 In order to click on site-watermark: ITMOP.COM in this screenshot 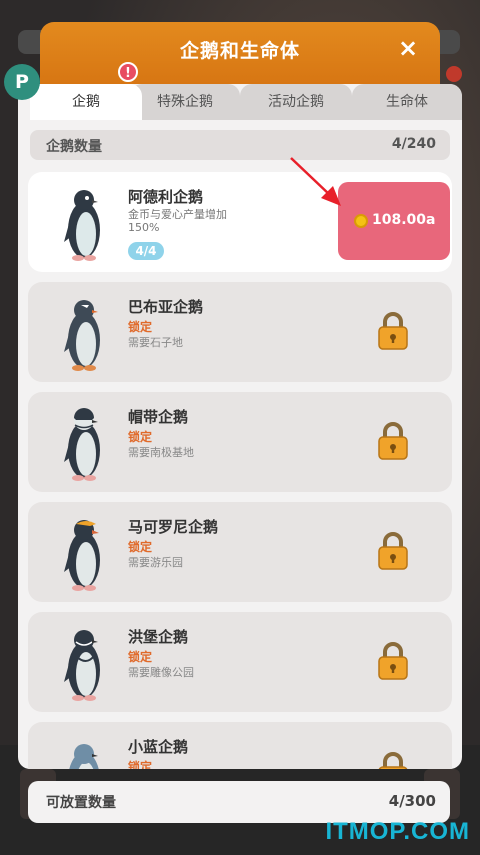, I will do `click(397, 831)`.